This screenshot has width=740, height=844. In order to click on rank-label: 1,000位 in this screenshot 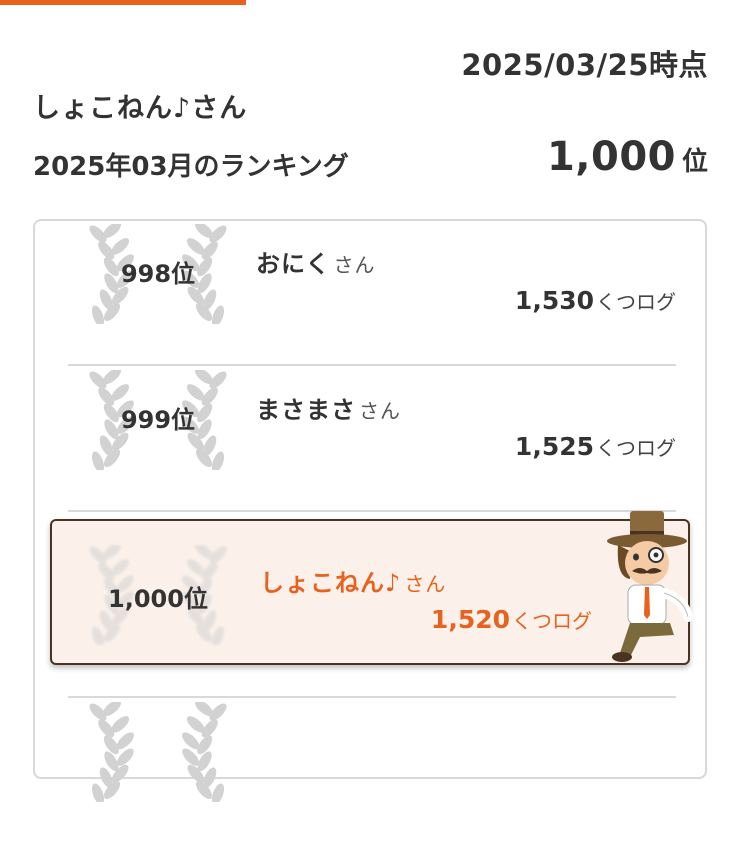, I will do `click(158, 599)`.